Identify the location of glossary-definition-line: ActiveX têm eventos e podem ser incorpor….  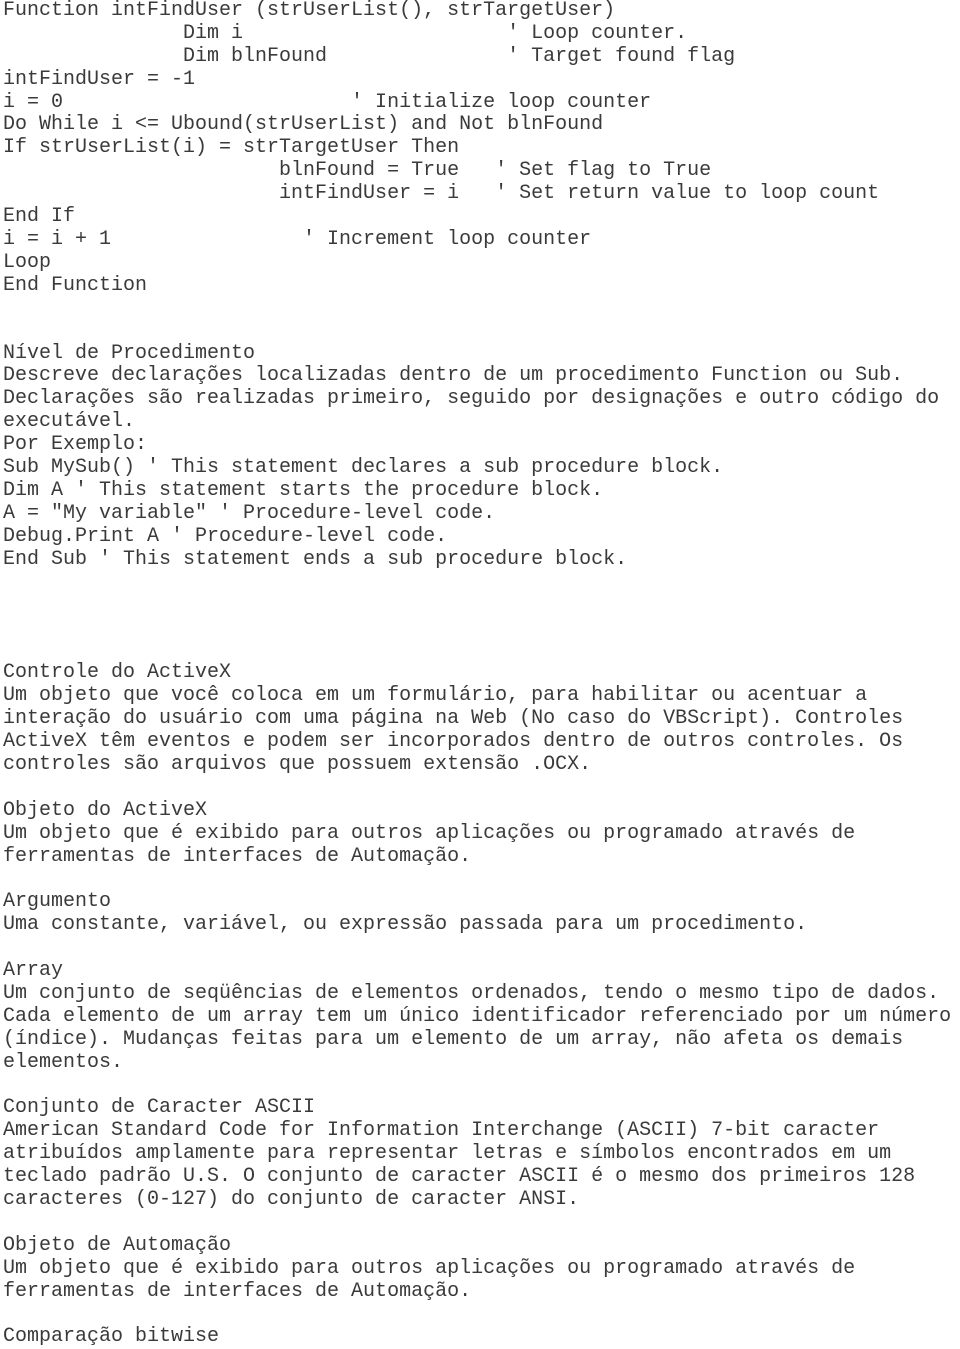
(453, 742).